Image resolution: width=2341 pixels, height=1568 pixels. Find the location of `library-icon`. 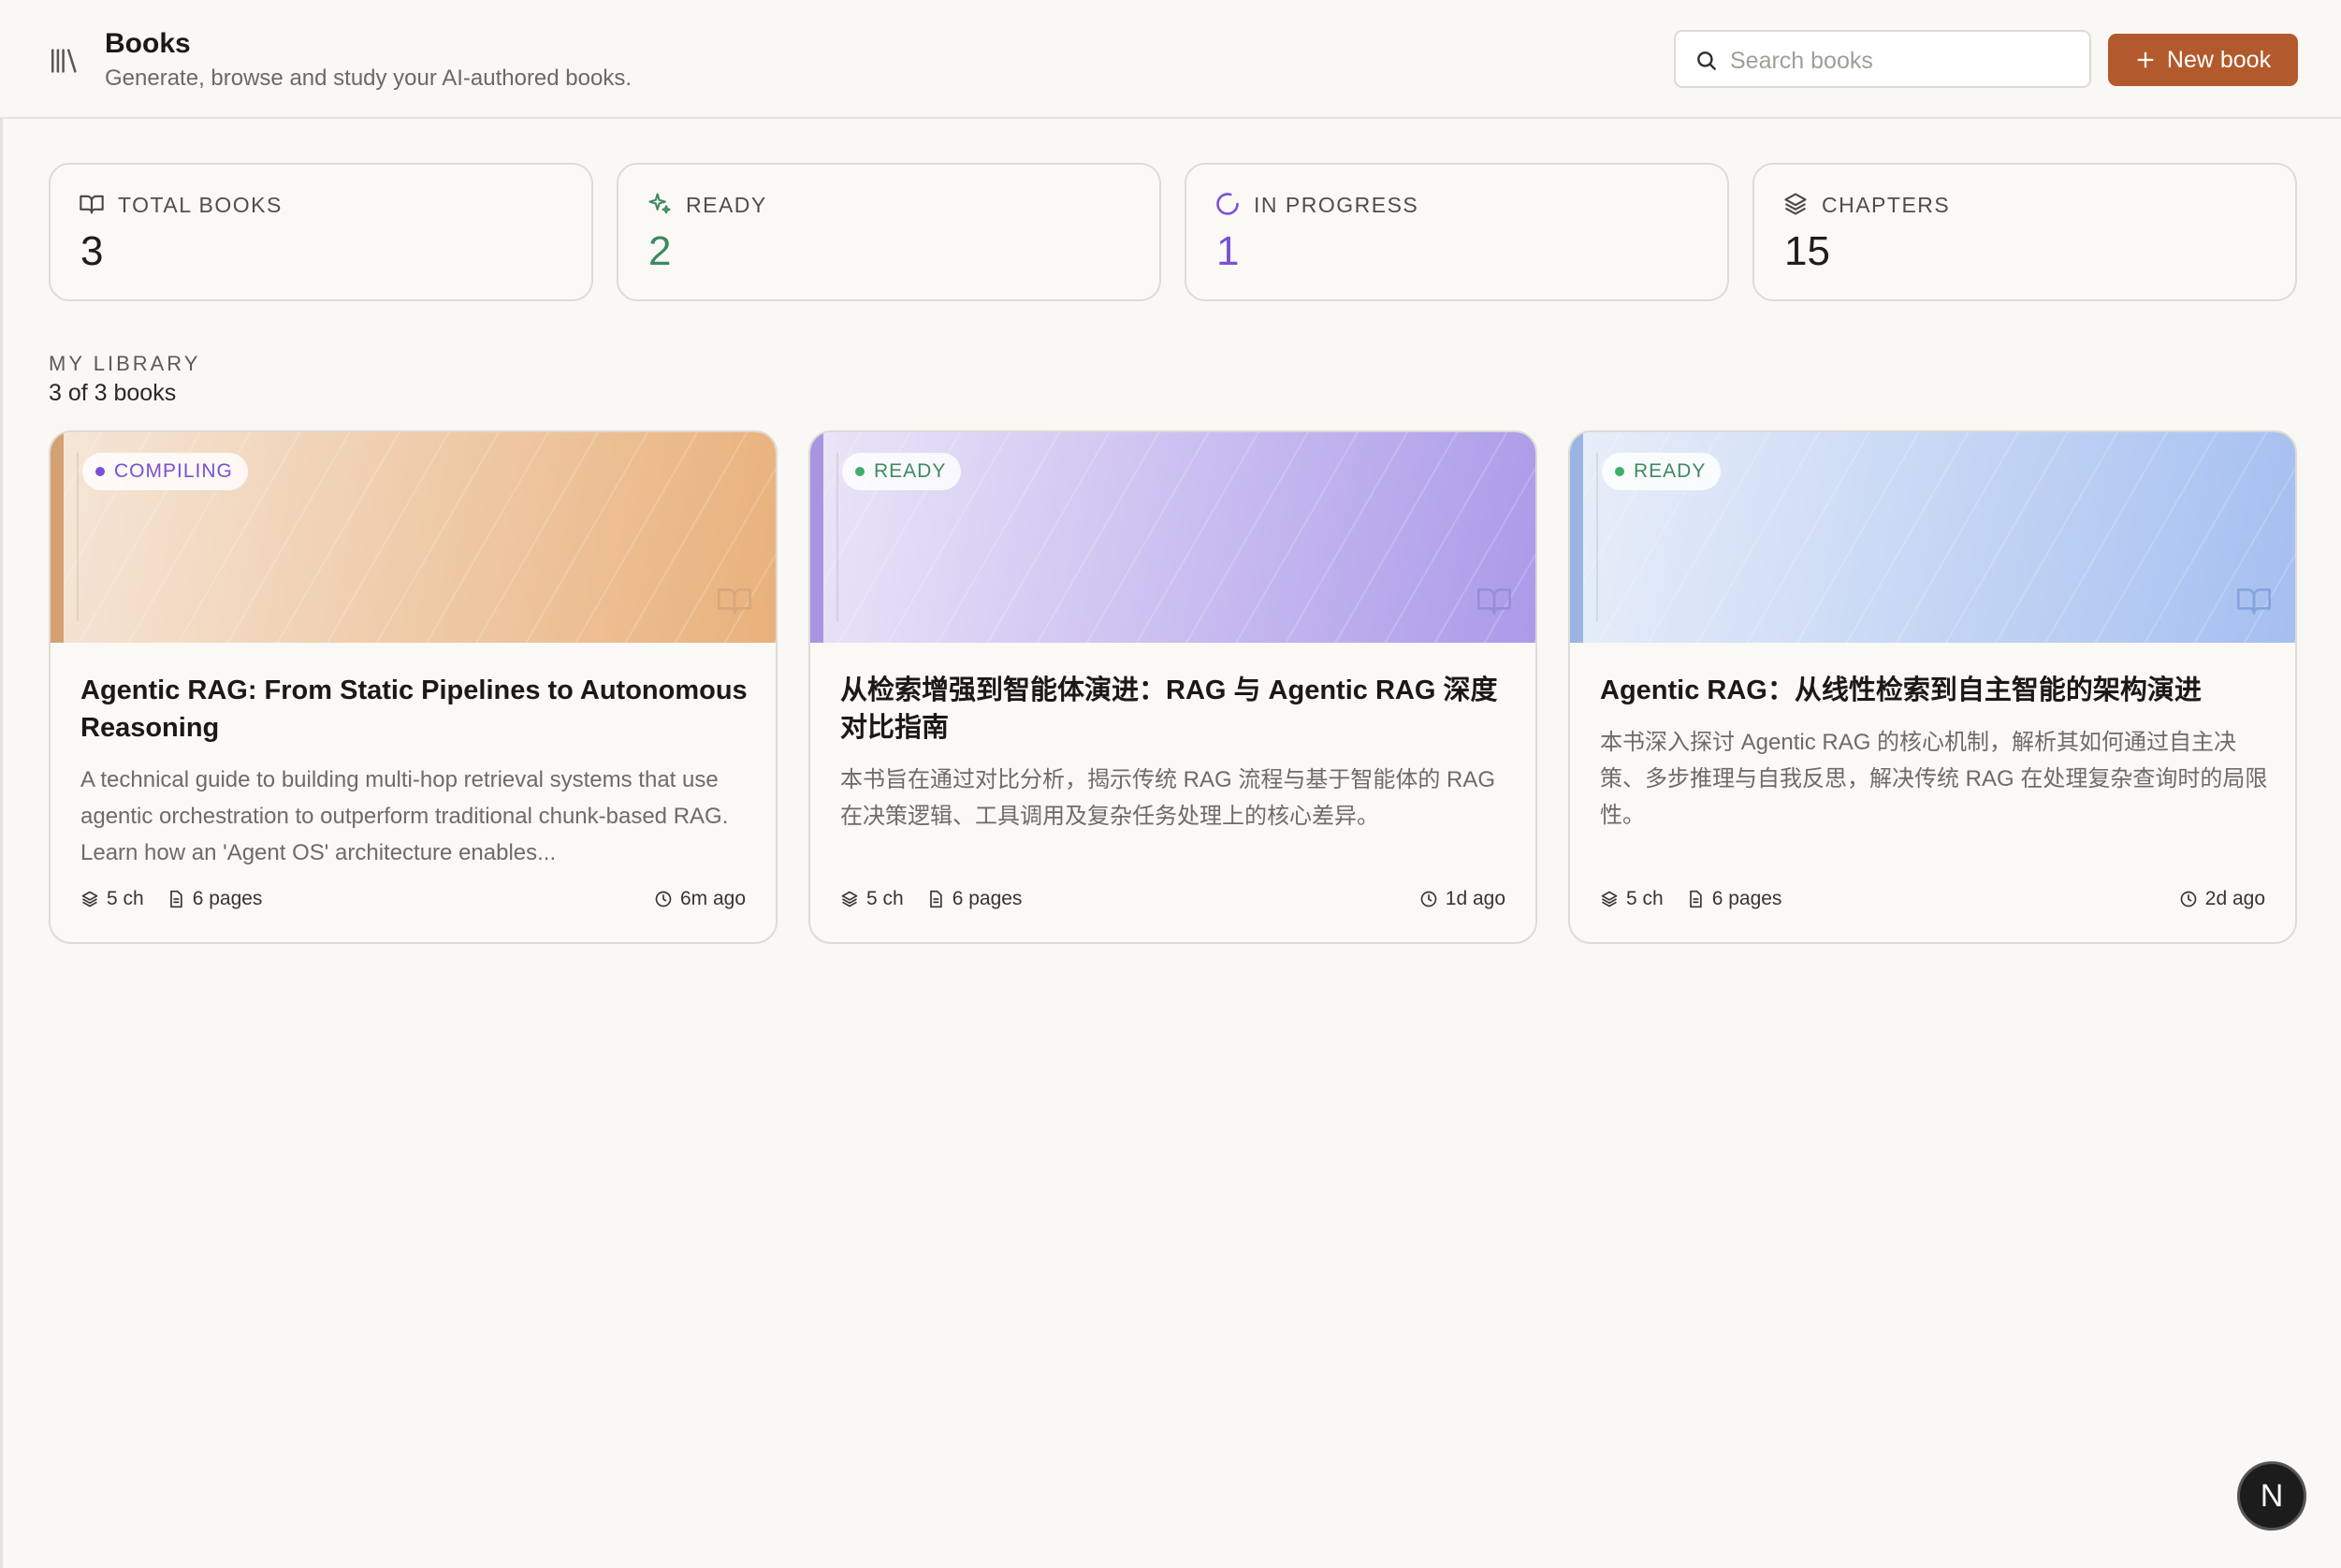

library-icon is located at coordinates (64, 61).